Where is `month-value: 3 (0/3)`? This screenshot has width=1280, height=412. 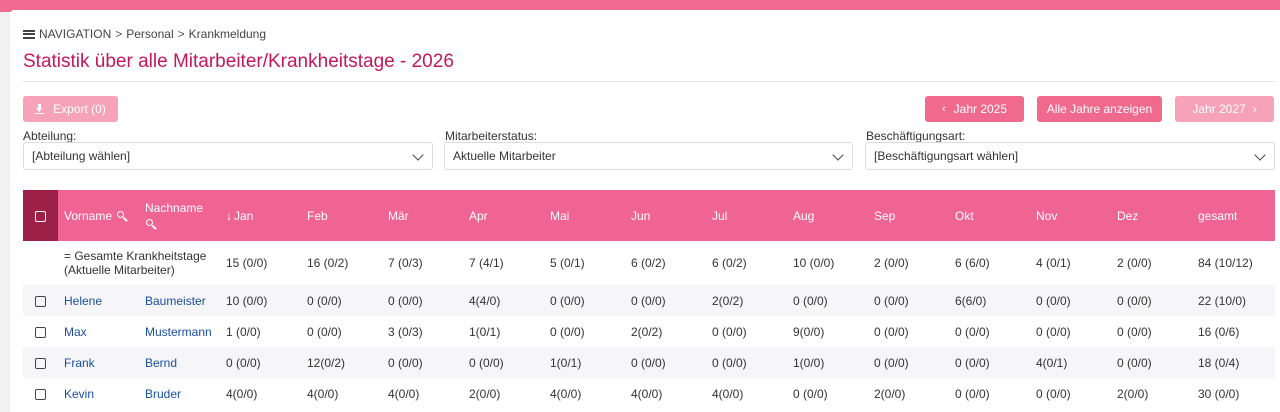
month-value: 3 (0/3) is located at coordinates (405, 331).